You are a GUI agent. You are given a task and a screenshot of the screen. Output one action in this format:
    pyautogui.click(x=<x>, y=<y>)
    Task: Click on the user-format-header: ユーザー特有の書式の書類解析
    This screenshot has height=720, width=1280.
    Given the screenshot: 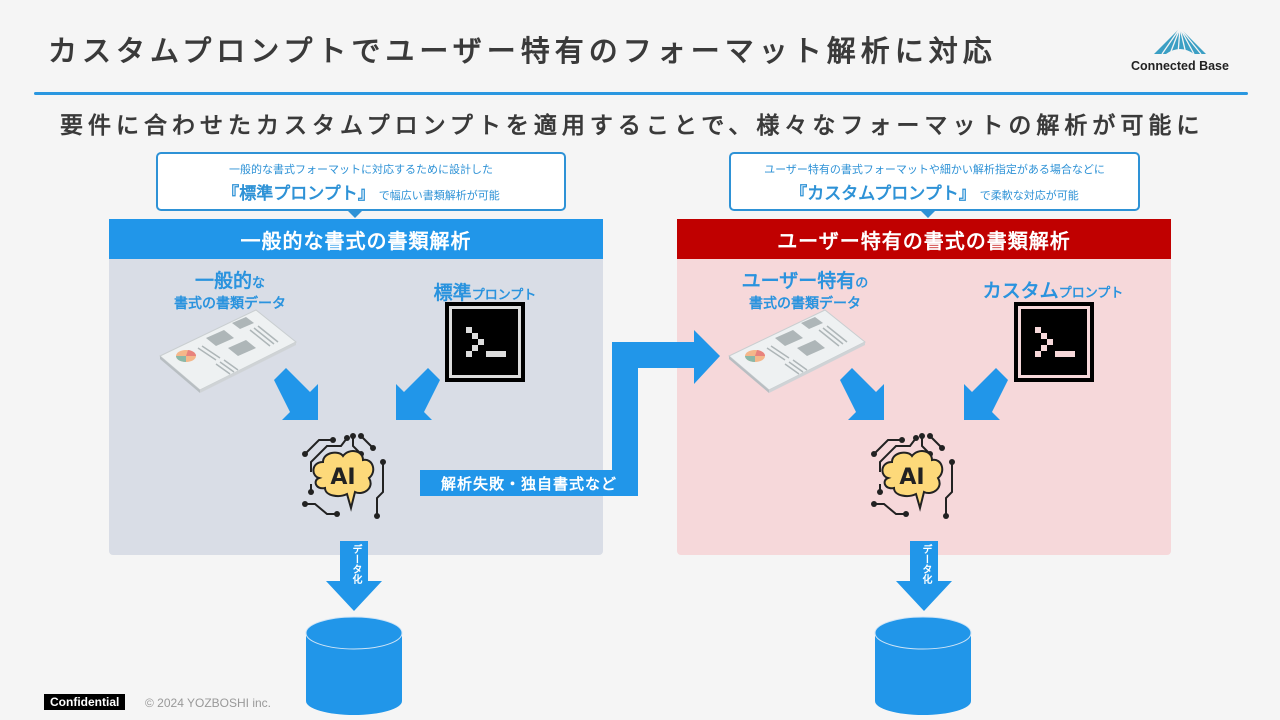 What is the action you would take?
    pyautogui.click(x=924, y=239)
    